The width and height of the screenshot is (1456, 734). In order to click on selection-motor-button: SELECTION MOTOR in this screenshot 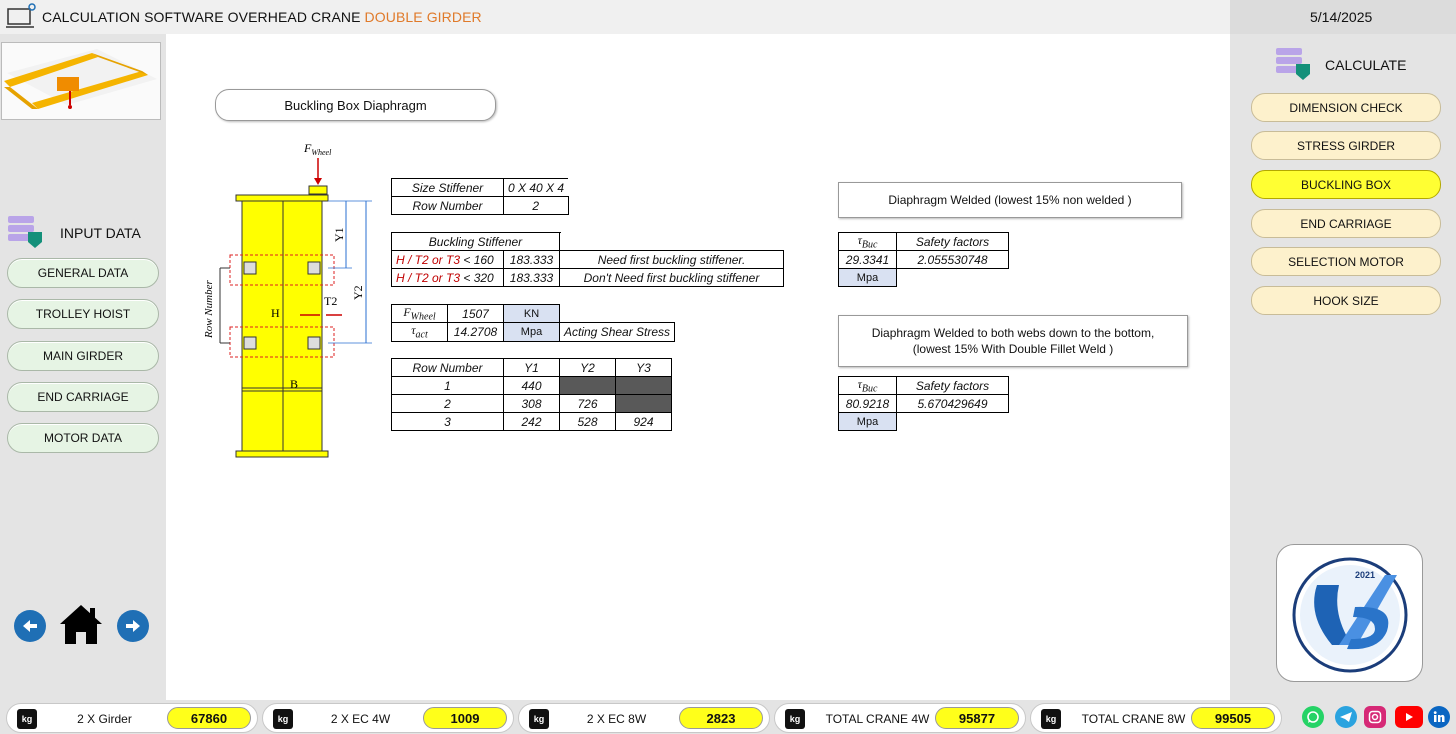, I will do `click(1346, 261)`.